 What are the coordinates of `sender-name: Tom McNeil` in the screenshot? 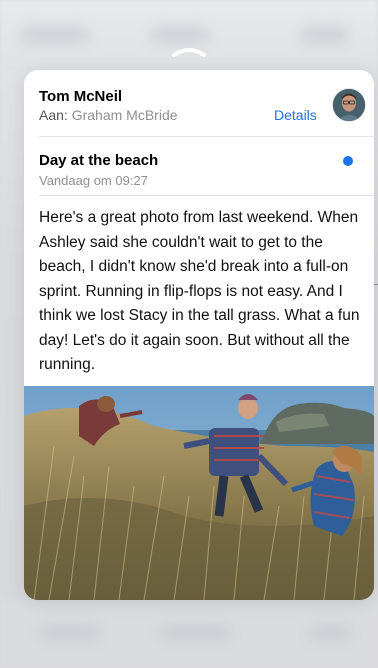 It's located at (81, 96).